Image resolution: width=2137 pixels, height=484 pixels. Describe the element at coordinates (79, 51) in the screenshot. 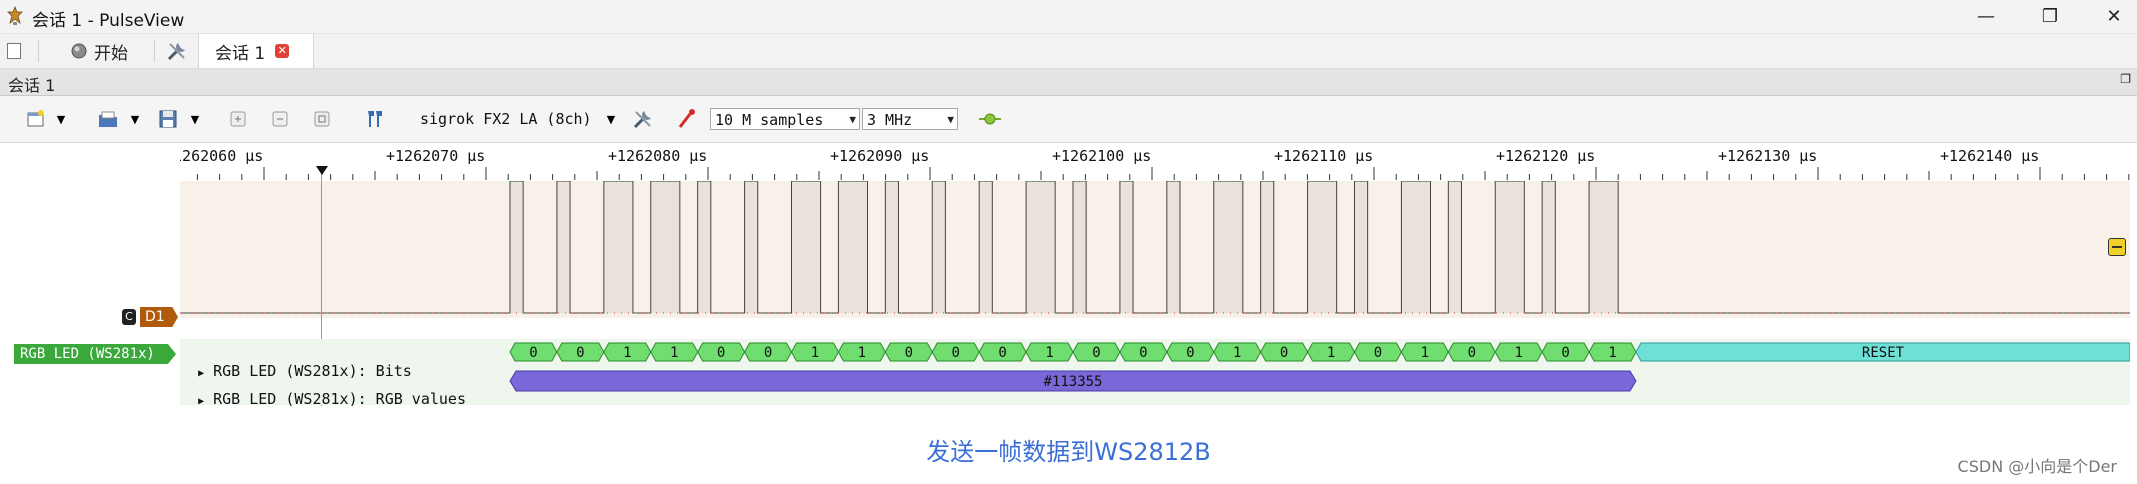

I see `record-icon` at that location.